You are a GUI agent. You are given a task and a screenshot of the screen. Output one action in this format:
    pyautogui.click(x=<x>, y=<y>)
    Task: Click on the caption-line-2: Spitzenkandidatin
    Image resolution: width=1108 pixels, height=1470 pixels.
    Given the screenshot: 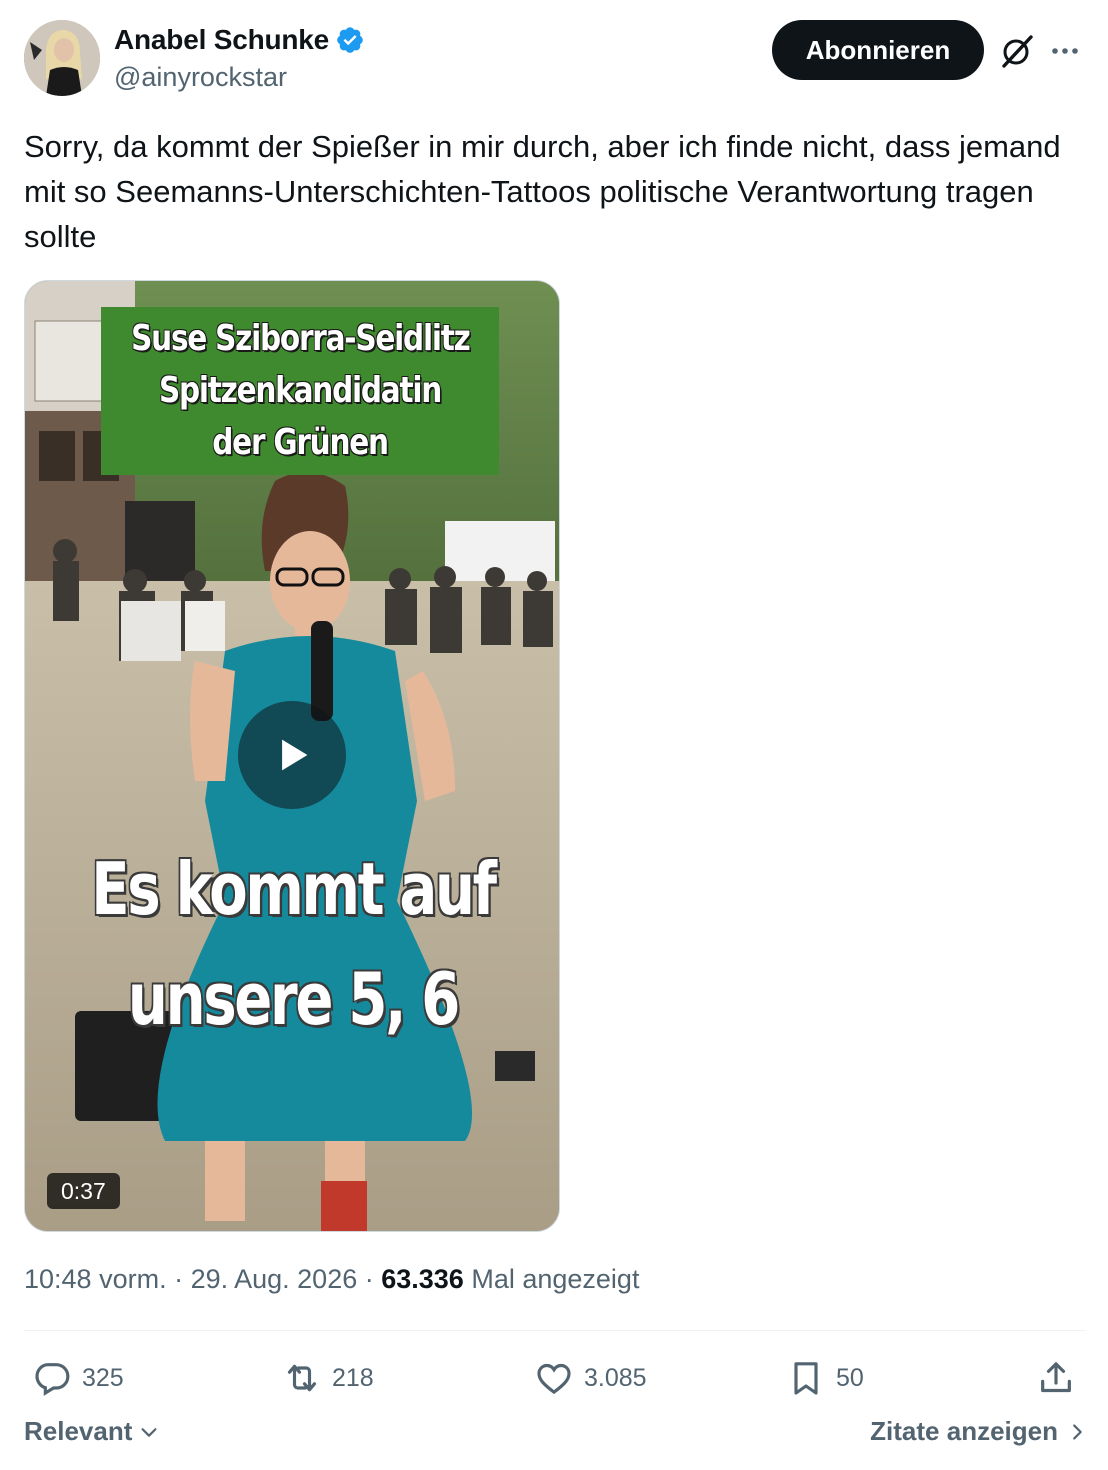 What is the action you would take?
    pyautogui.click(x=300, y=390)
    